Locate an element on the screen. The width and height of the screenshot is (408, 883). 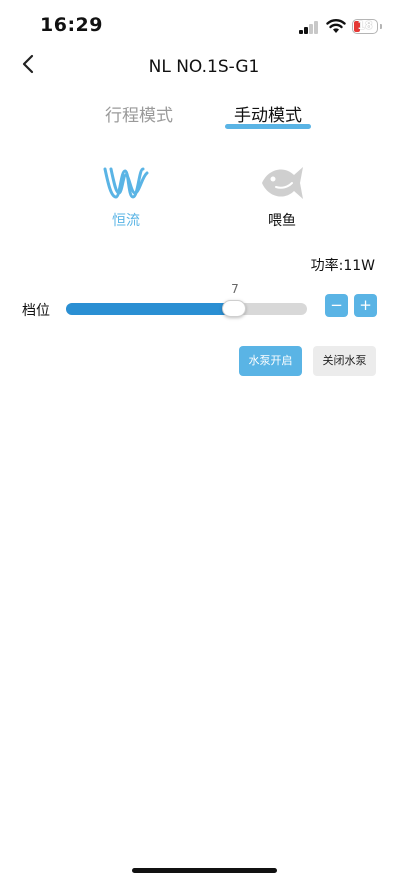
page-title: NL NO.1S-G1 is located at coordinates (204, 67).